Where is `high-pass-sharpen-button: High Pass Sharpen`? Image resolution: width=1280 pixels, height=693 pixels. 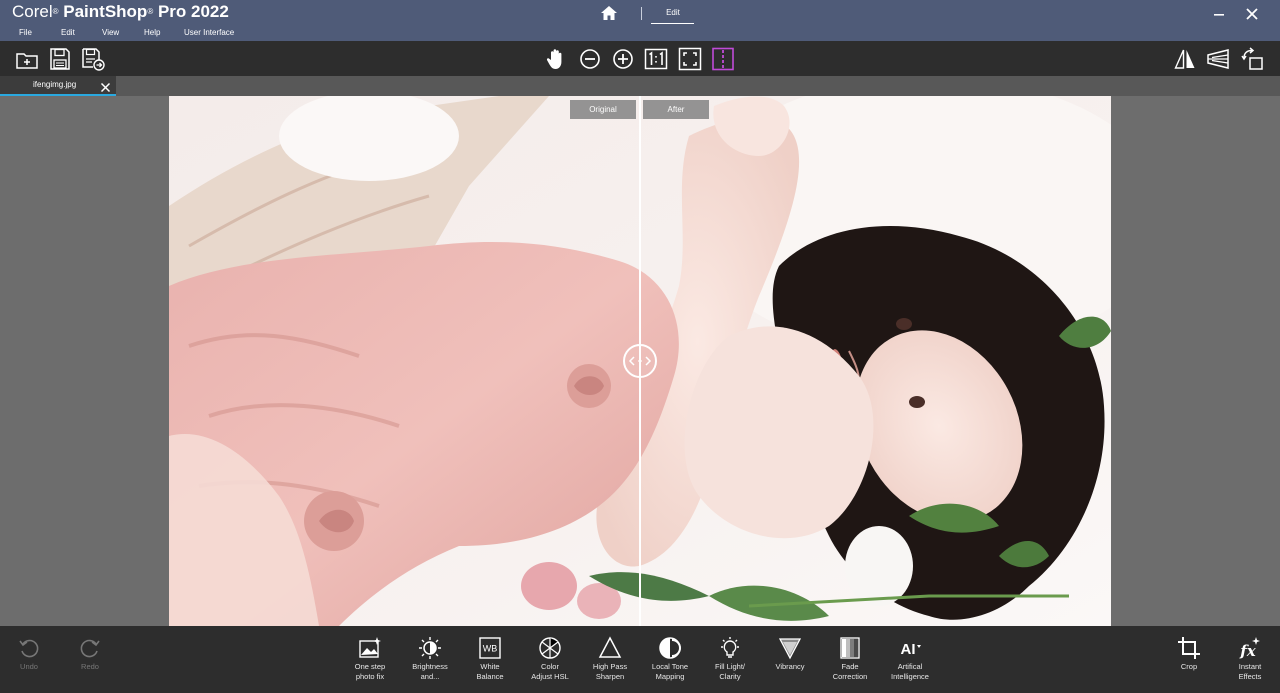
high-pass-sharpen-button: High Pass Sharpen is located at coordinates (610, 658).